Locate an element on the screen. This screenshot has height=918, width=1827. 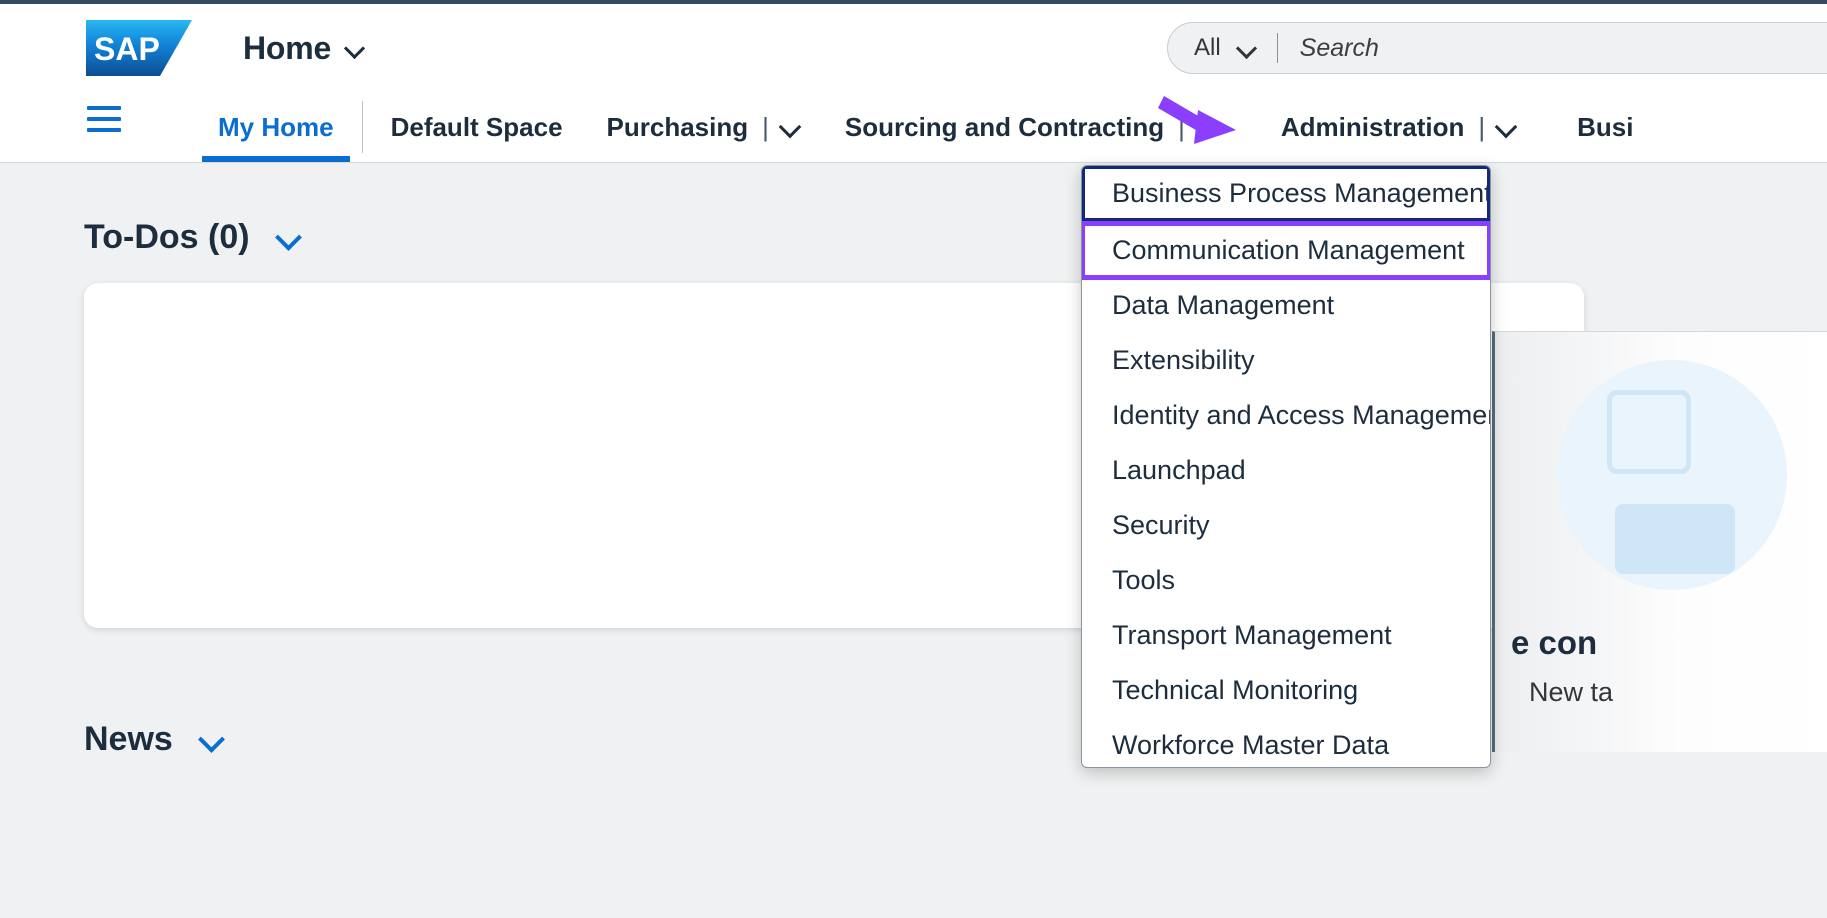
nav-item-business: Busi is located at coordinates (1597, 127).